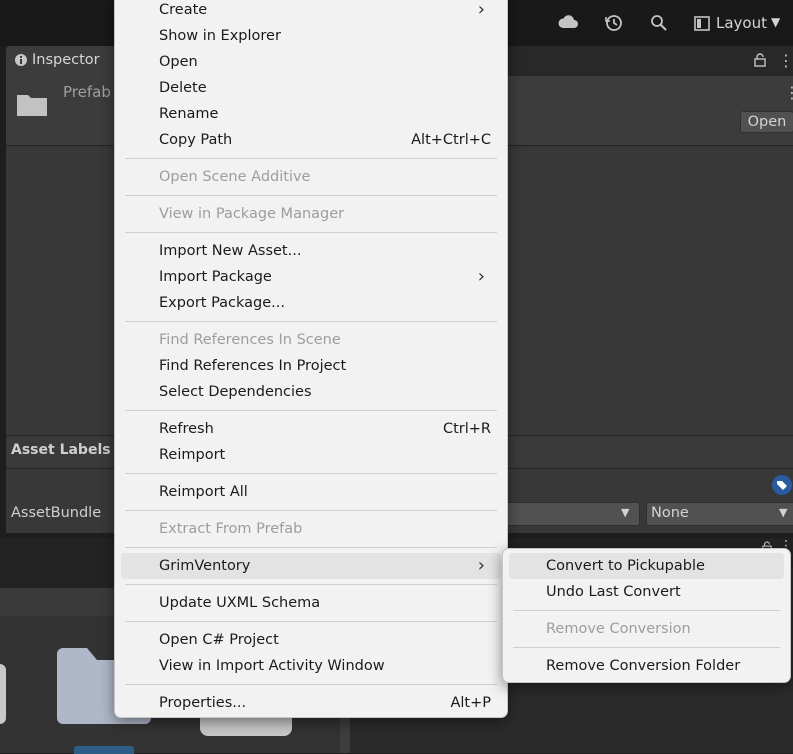 This screenshot has width=793, height=754. I want to click on menu-item-update-uxml-schema: Update UXML Schema, so click(311, 603).